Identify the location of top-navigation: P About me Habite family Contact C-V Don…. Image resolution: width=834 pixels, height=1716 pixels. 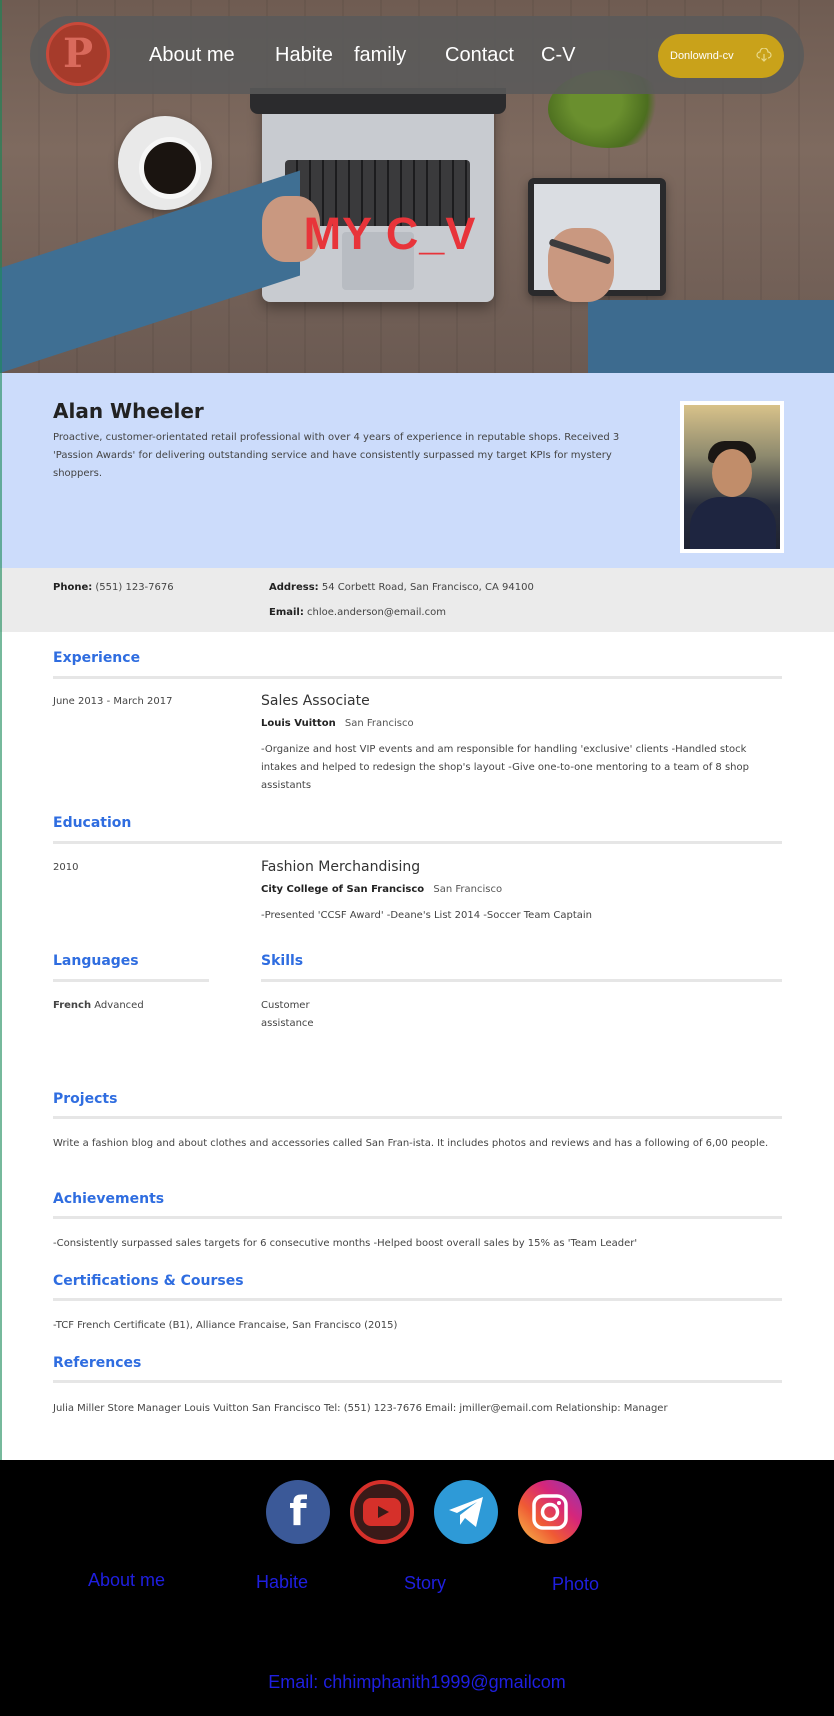
(417, 55).